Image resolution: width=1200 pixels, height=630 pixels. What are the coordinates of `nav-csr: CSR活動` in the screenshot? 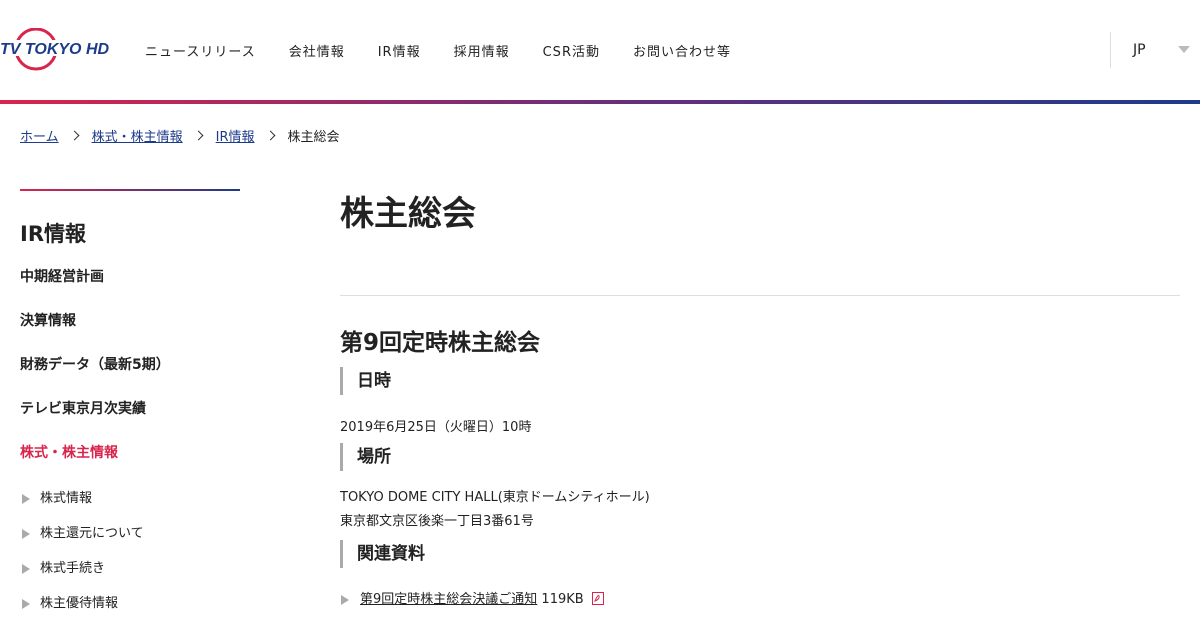 It's located at (571, 50).